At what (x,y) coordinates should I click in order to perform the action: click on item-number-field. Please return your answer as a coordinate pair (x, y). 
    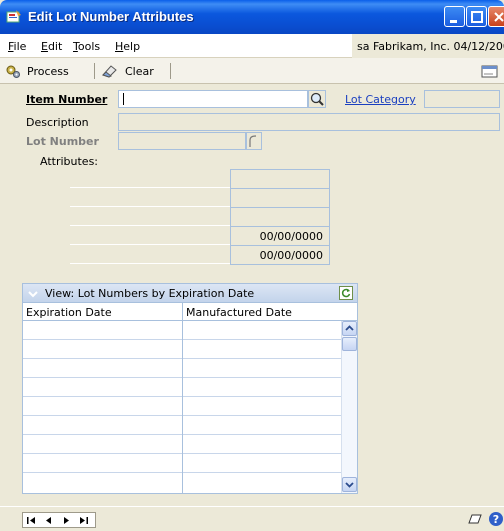
    Looking at the image, I should click on (213, 99).